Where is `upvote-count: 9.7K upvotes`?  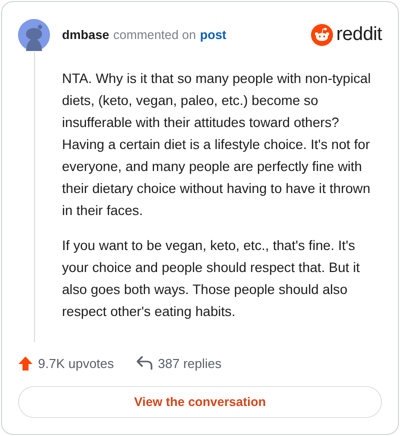
upvote-count: 9.7K upvotes is located at coordinates (76, 363).